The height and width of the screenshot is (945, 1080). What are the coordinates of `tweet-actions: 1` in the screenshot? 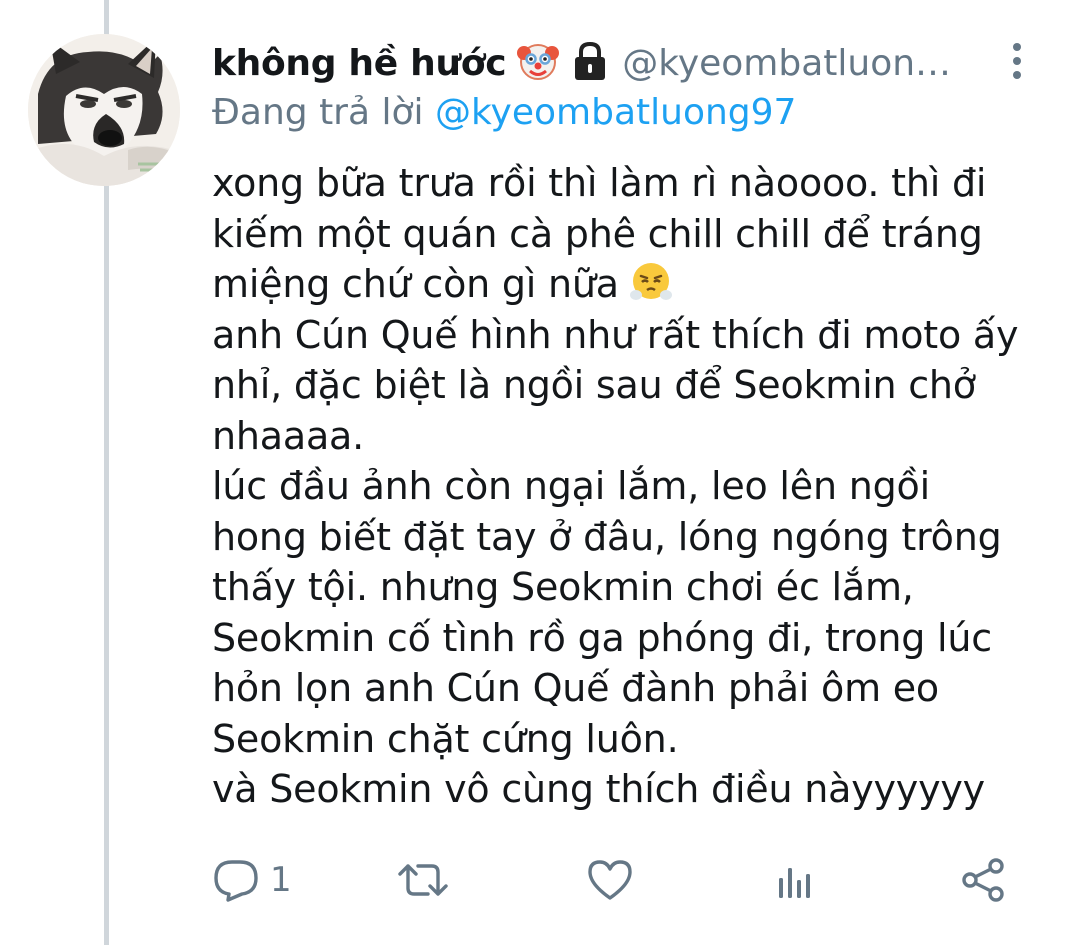 It's located at (622, 880).